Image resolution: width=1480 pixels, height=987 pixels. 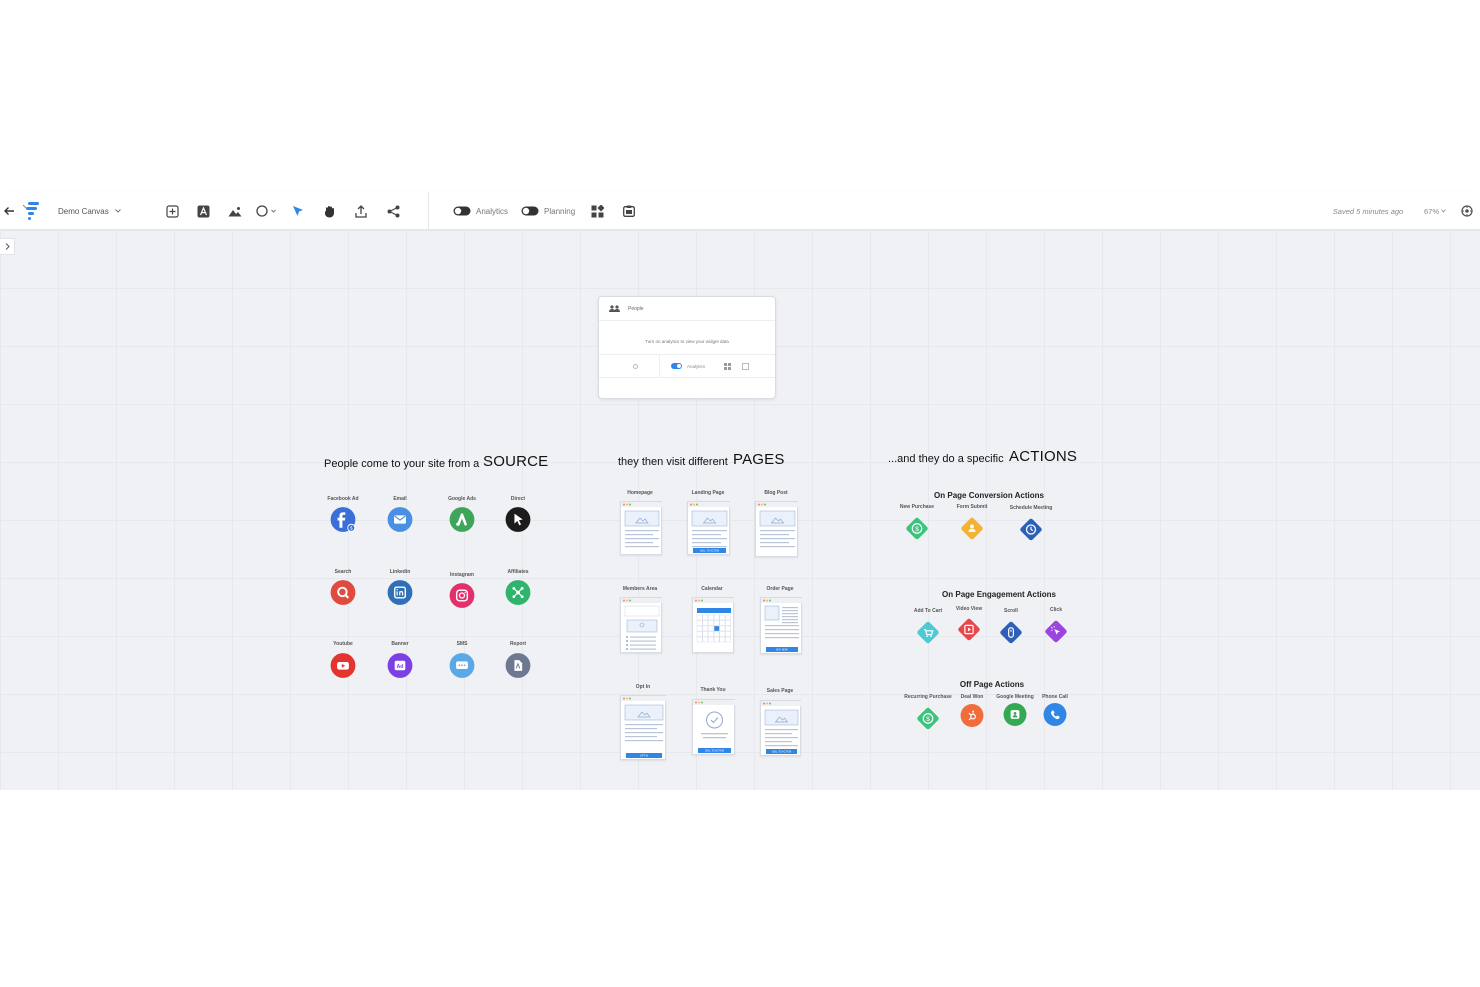 What do you see at coordinates (1056, 634) in the screenshot?
I see `click-icon` at bounding box center [1056, 634].